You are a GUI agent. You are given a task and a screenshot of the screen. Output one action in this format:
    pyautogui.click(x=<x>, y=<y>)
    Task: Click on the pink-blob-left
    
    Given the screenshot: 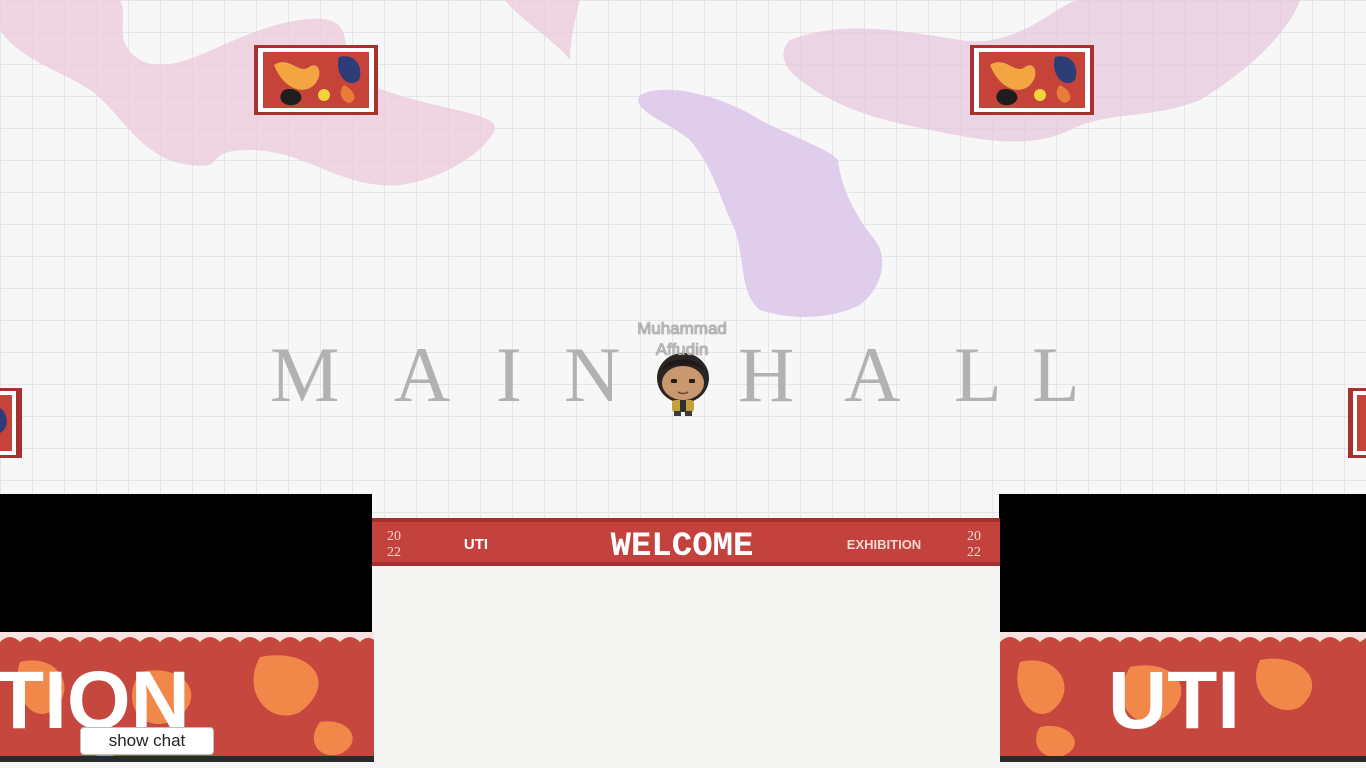 What is the action you would take?
    pyautogui.click(x=248, y=93)
    